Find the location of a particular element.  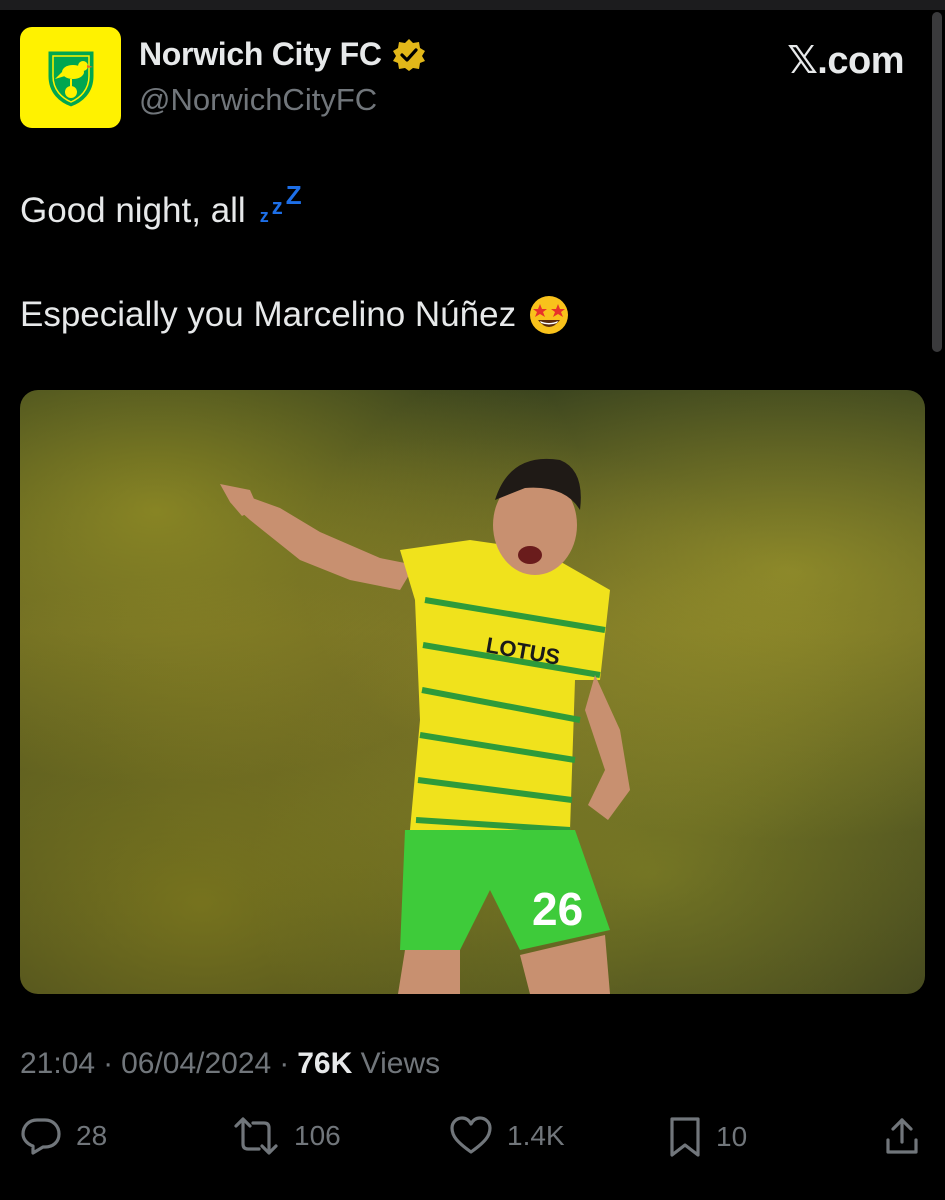

reply-button: 28 is located at coordinates (63, 1136).